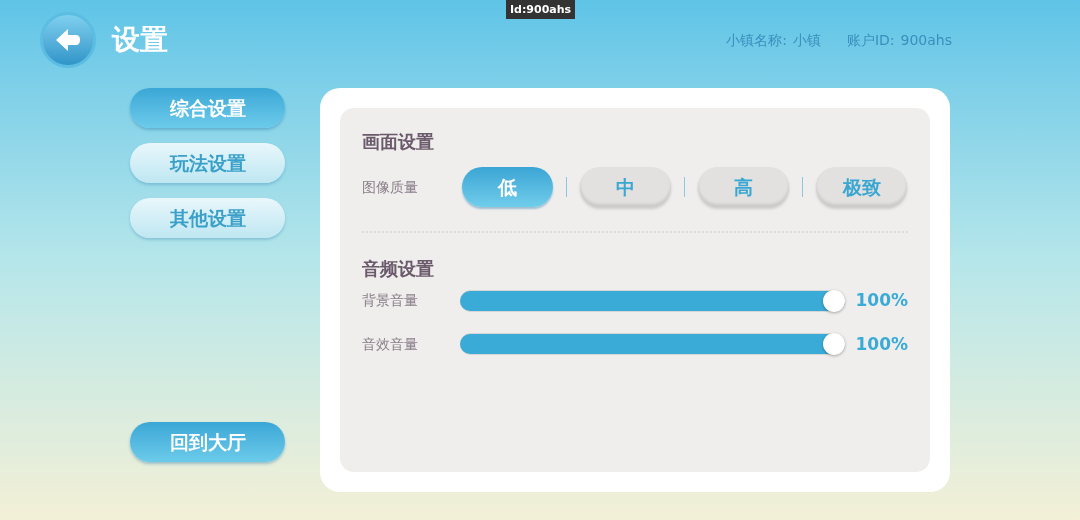 This screenshot has width=1080, height=520. I want to click on sidebar-tab: 综合设置, so click(207, 108).